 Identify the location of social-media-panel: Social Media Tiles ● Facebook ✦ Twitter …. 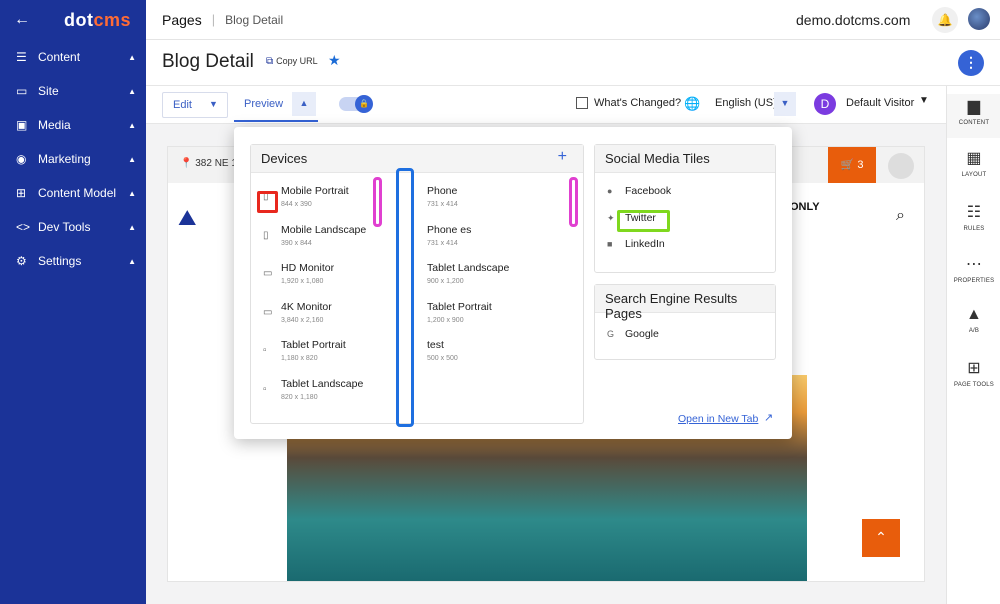
(685, 208).